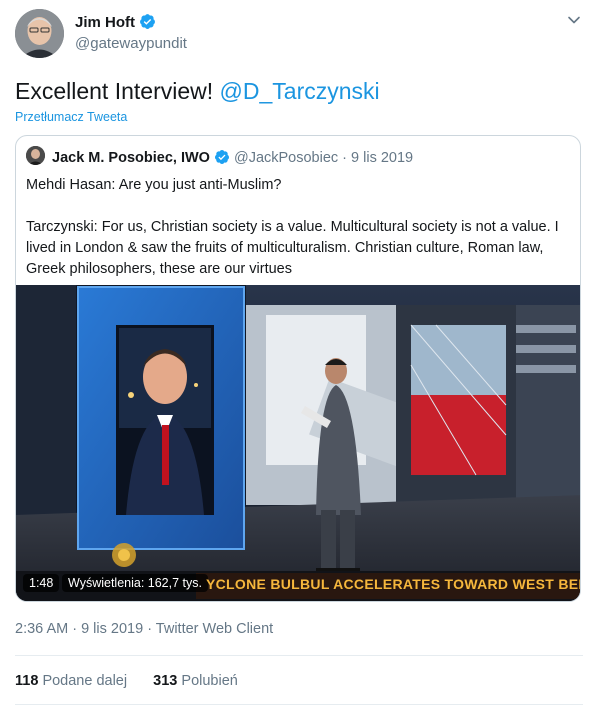 The width and height of the screenshot is (601, 706). What do you see at coordinates (85, 681) in the screenshot?
I see `retweets-label: Podane dalej` at bounding box center [85, 681].